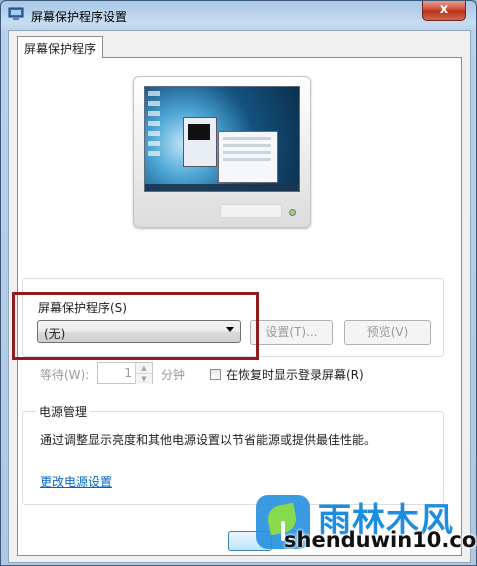 This screenshot has width=477, height=566. I want to click on wait-stepper: 1 ▲ ▼, so click(125, 373).